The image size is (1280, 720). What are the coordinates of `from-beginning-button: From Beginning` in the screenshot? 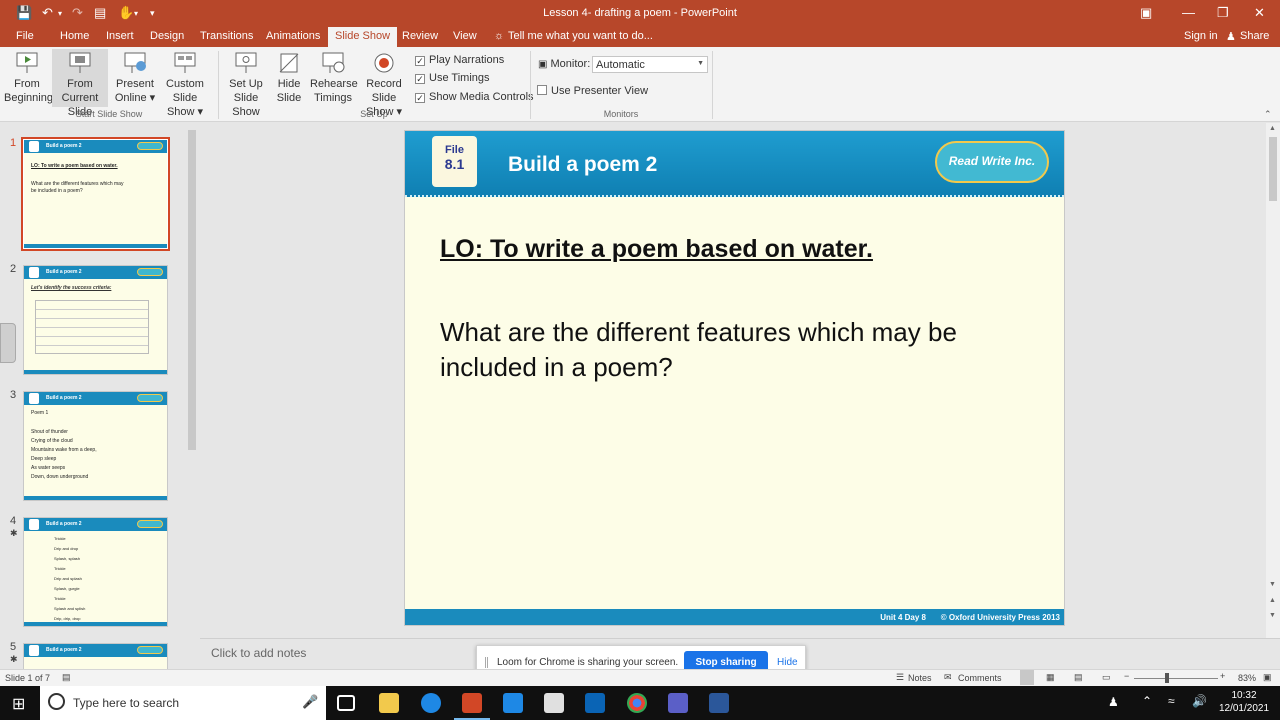 It's located at (28, 78).